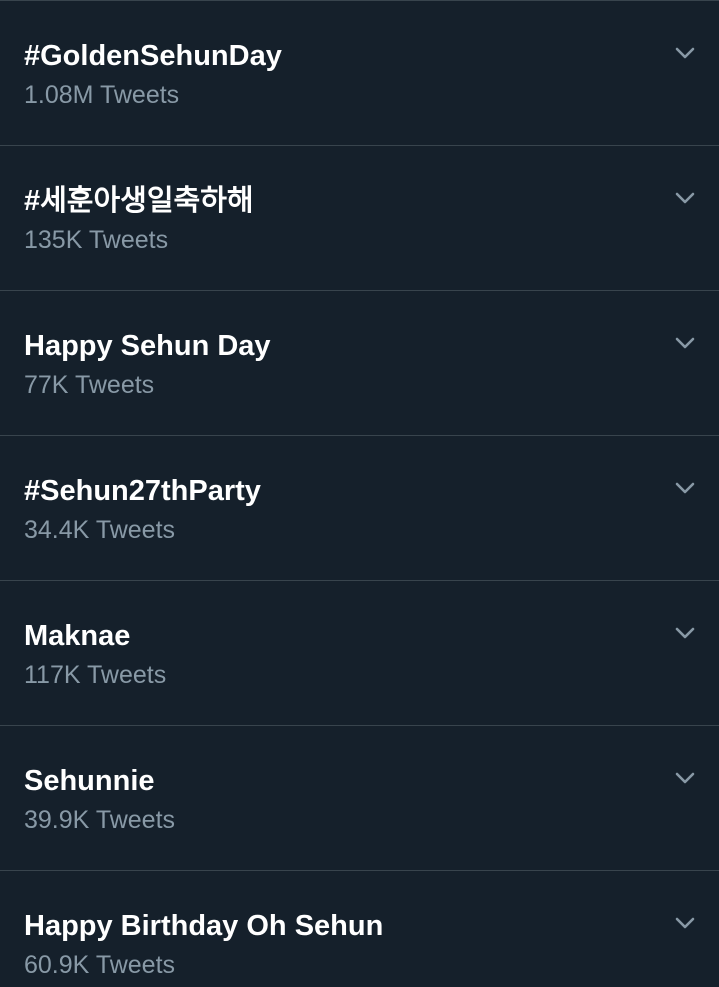 The image size is (719, 987). Describe the element at coordinates (359, 798) in the screenshot. I see `trend-item: Sehunnie 39.9K Tweets` at that location.